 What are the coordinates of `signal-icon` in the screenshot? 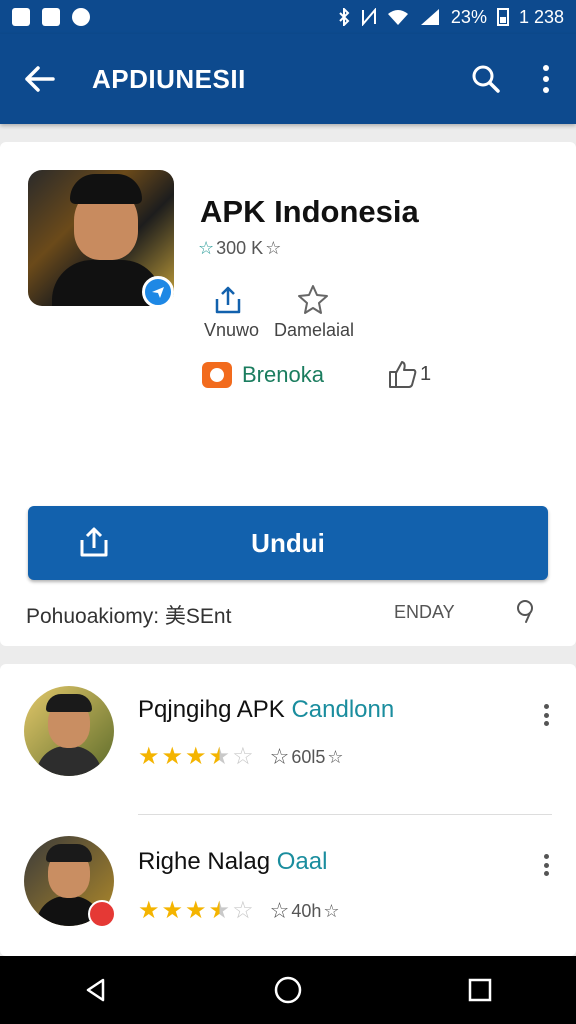 It's located at (429, 17).